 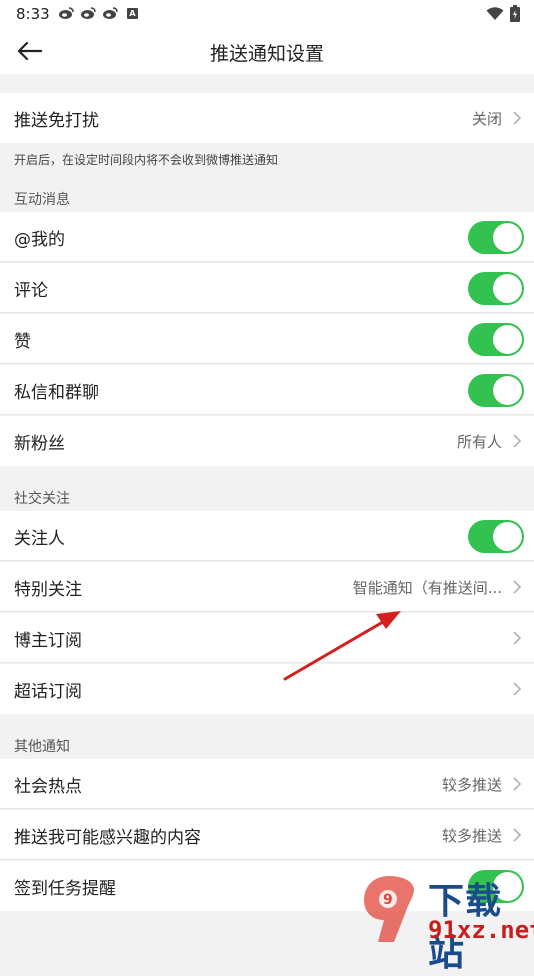 I want to click on setting-row-comments: 评论, so click(x=267, y=288).